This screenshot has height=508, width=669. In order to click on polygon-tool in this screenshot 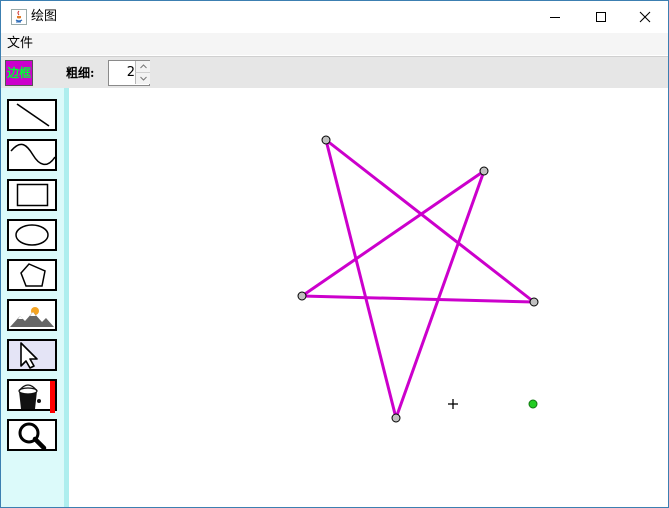, I will do `click(32, 275)`.